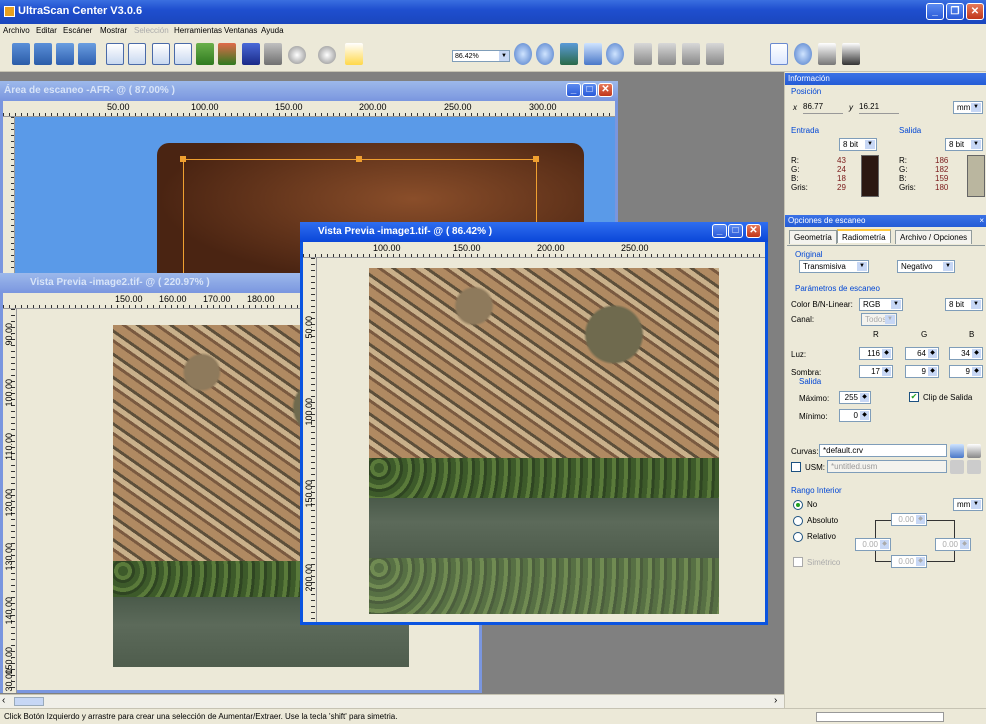  I want to click on usm-open-icon, so click(957, 467).